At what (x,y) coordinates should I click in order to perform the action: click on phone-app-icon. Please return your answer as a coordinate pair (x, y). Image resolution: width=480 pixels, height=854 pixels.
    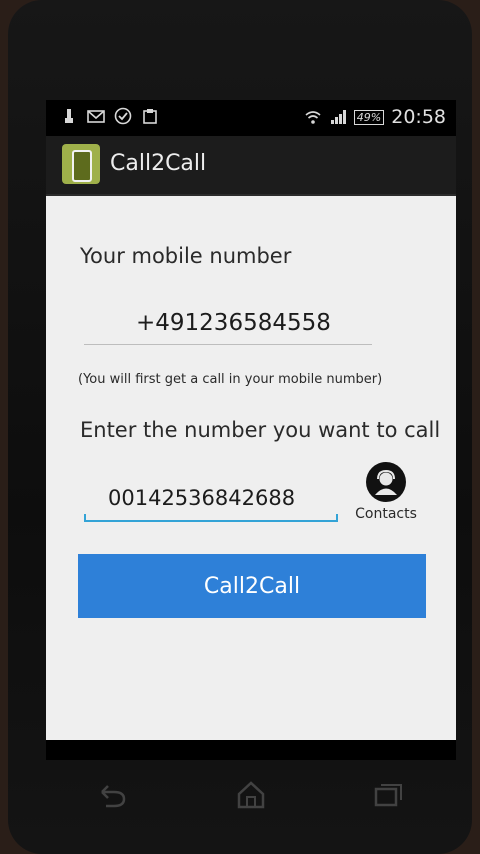
    Looking at the image, I should click on (81, 164).